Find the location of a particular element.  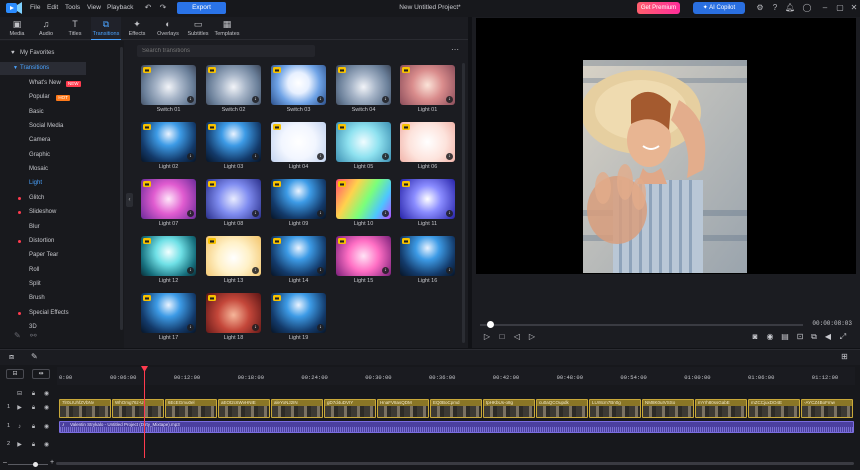

menu-item-tools: Tools is located at coordinates (72, 7).